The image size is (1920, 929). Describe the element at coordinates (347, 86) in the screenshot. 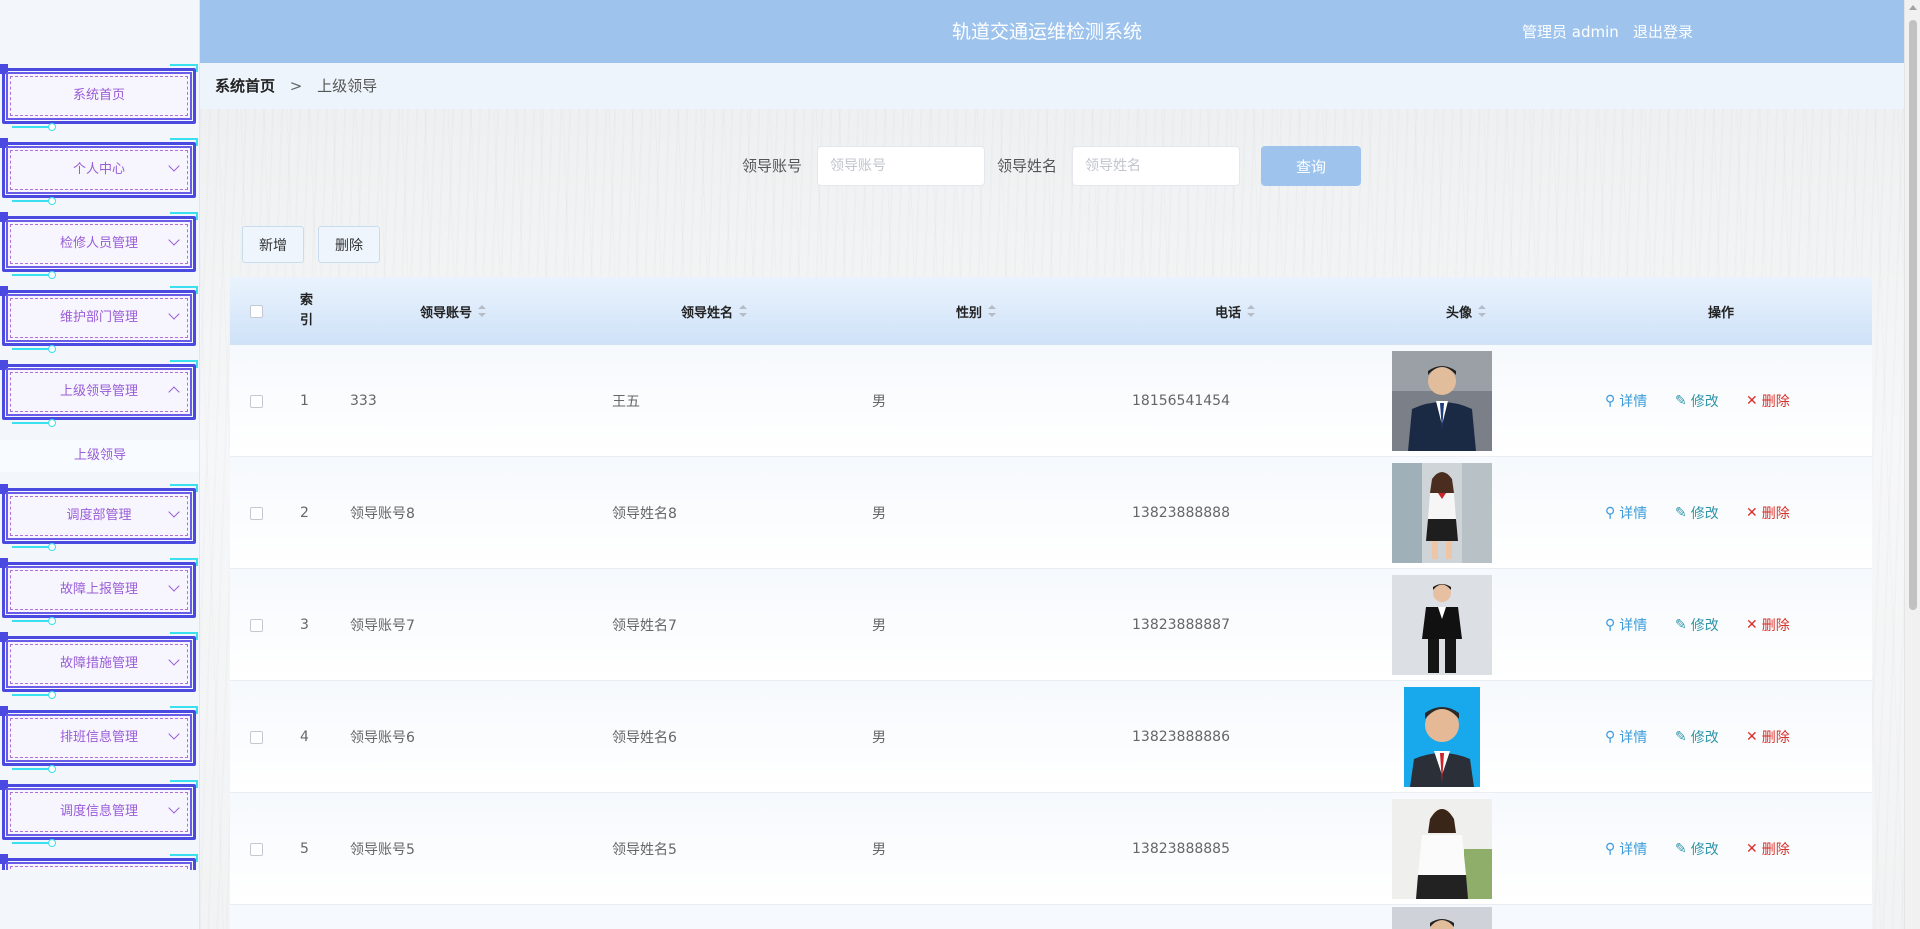

I see `breadcrumb-current: 上级领导` at that location.